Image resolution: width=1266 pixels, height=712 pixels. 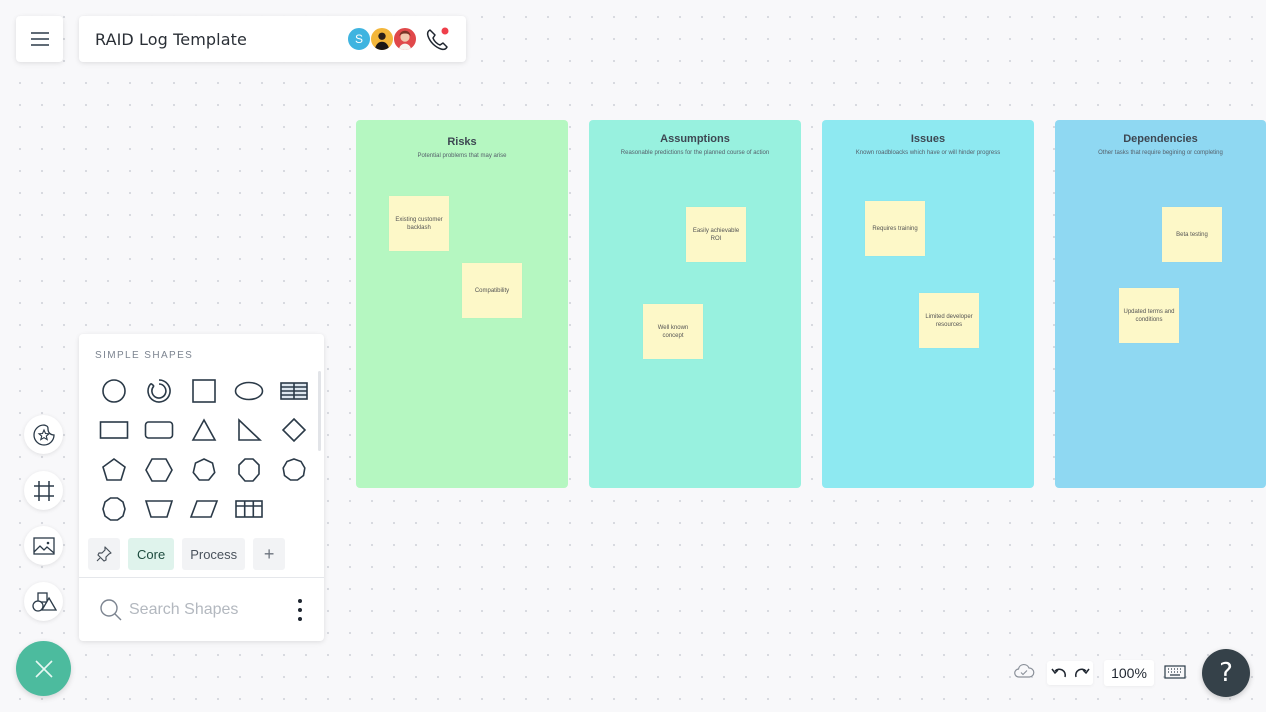 I want to click on shape-trapezoid, so click(x=158, y=510).